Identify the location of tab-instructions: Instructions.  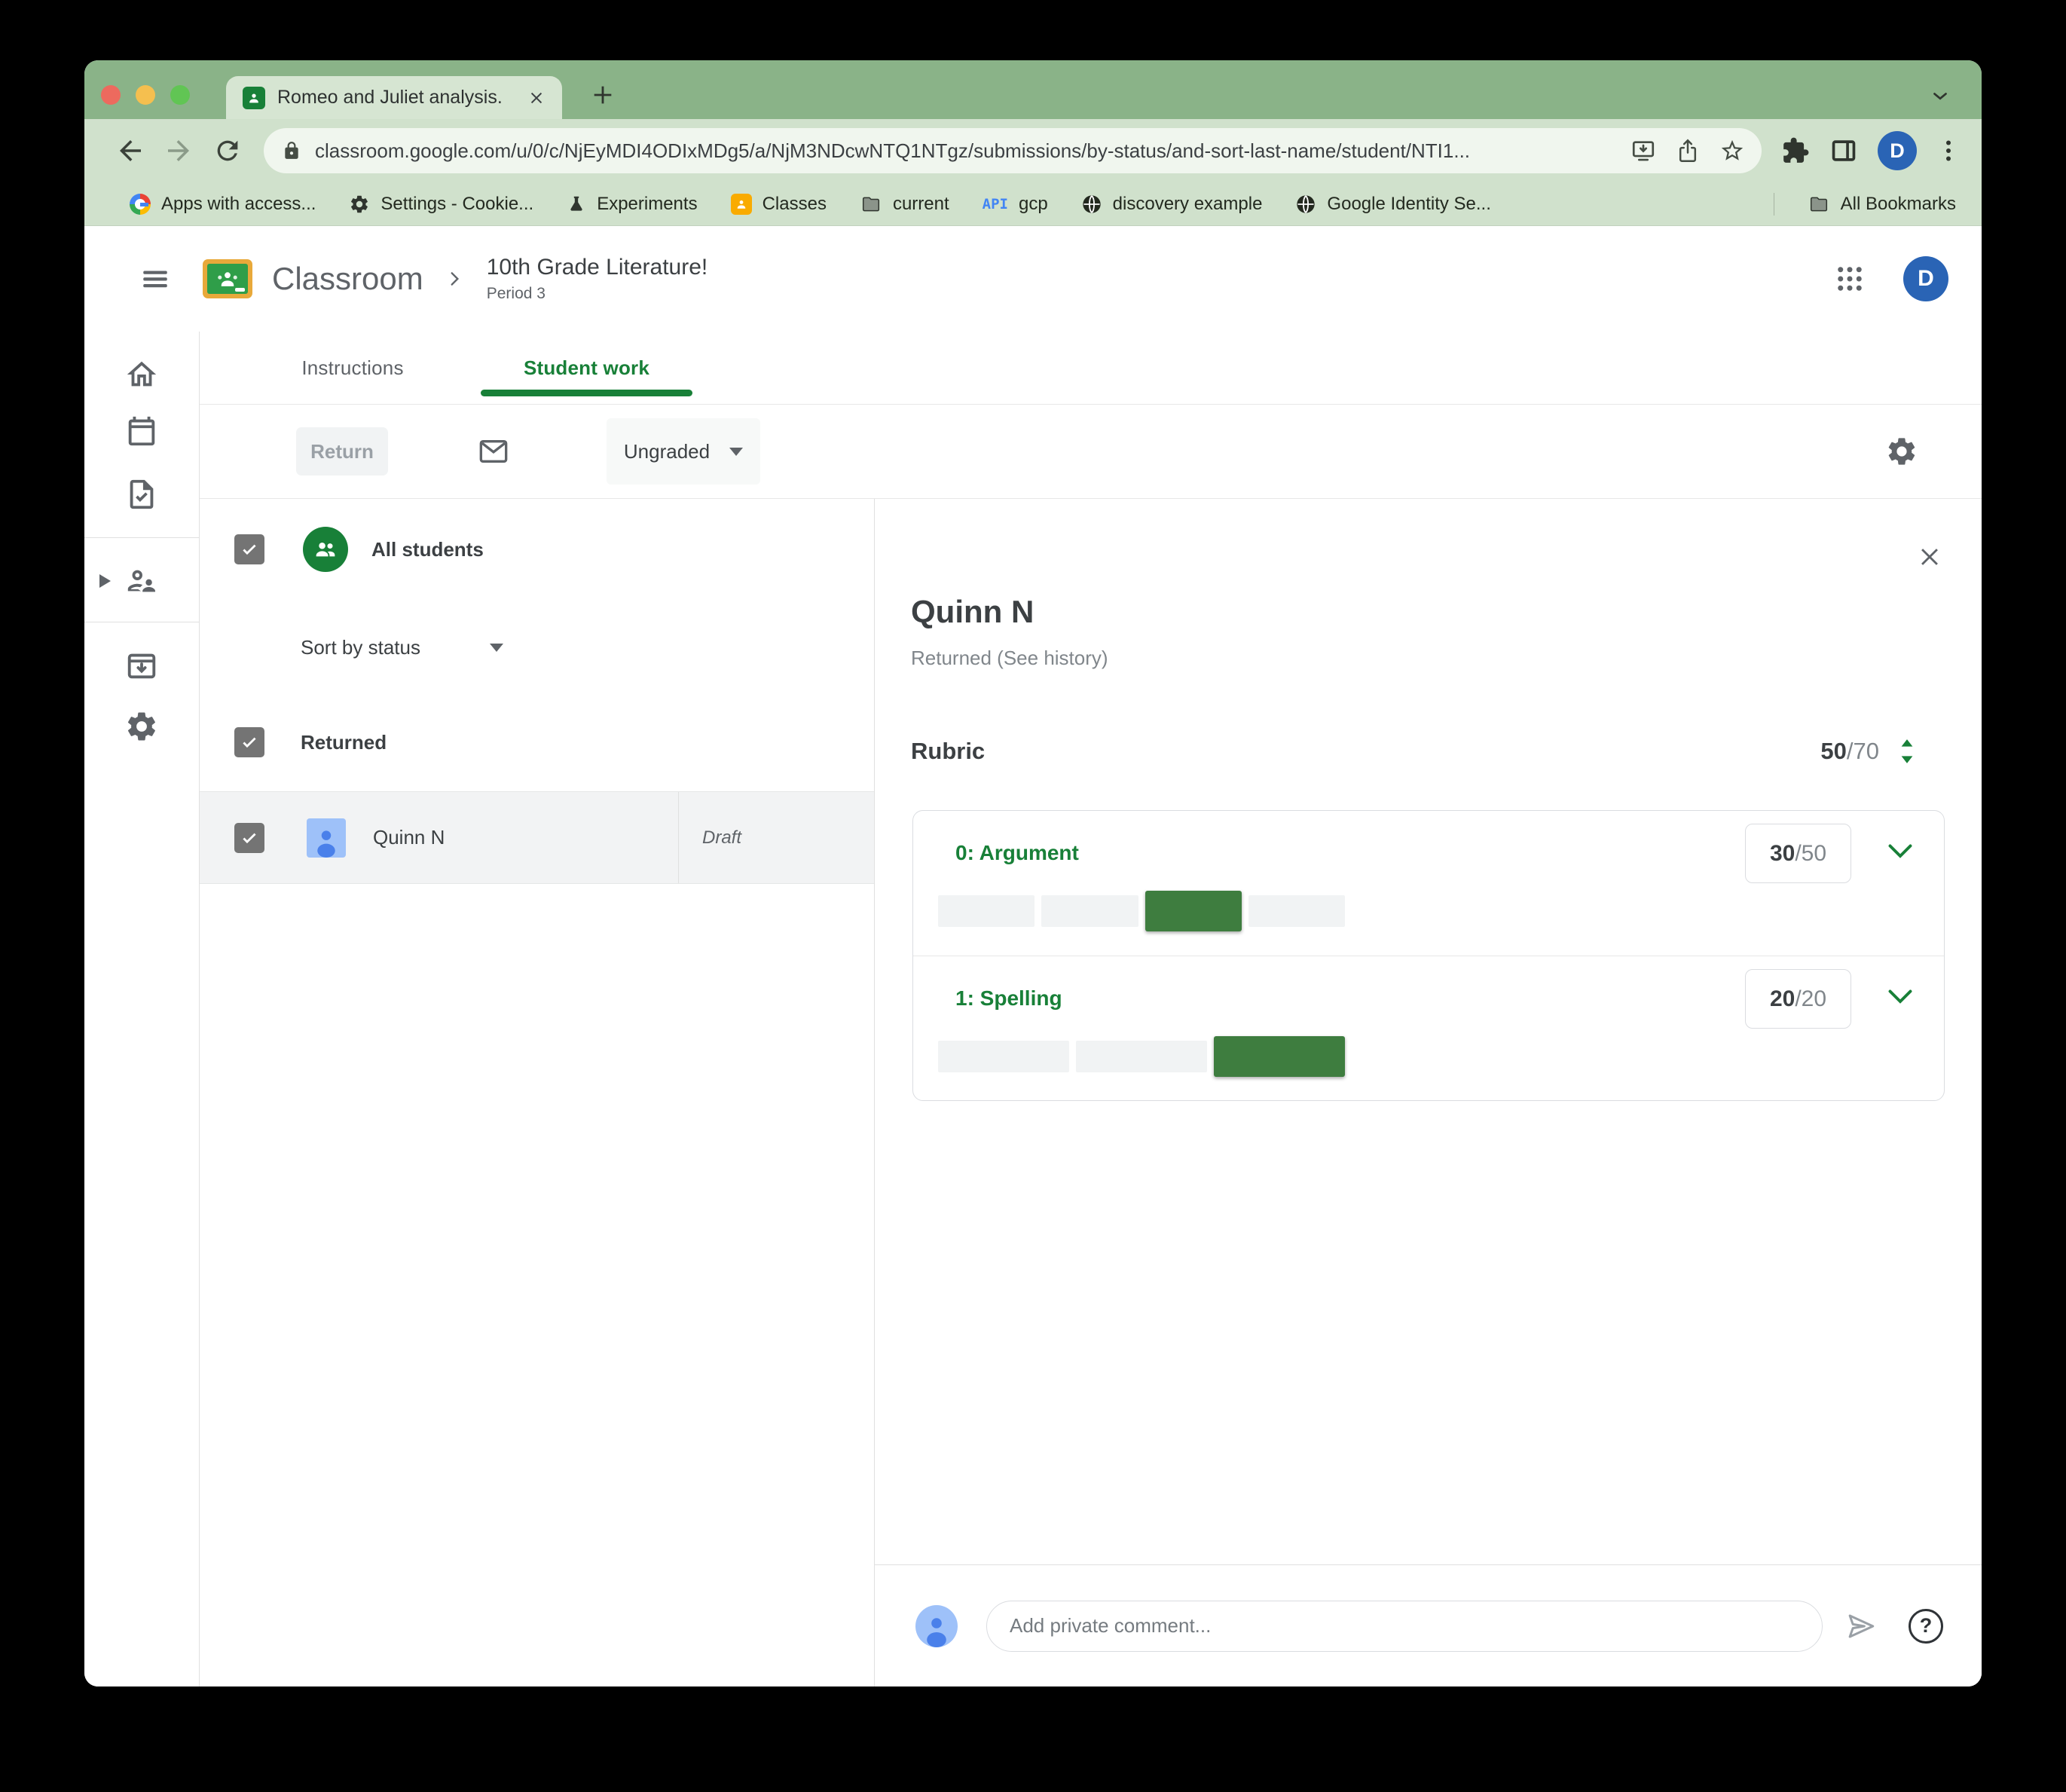
(353, 368).